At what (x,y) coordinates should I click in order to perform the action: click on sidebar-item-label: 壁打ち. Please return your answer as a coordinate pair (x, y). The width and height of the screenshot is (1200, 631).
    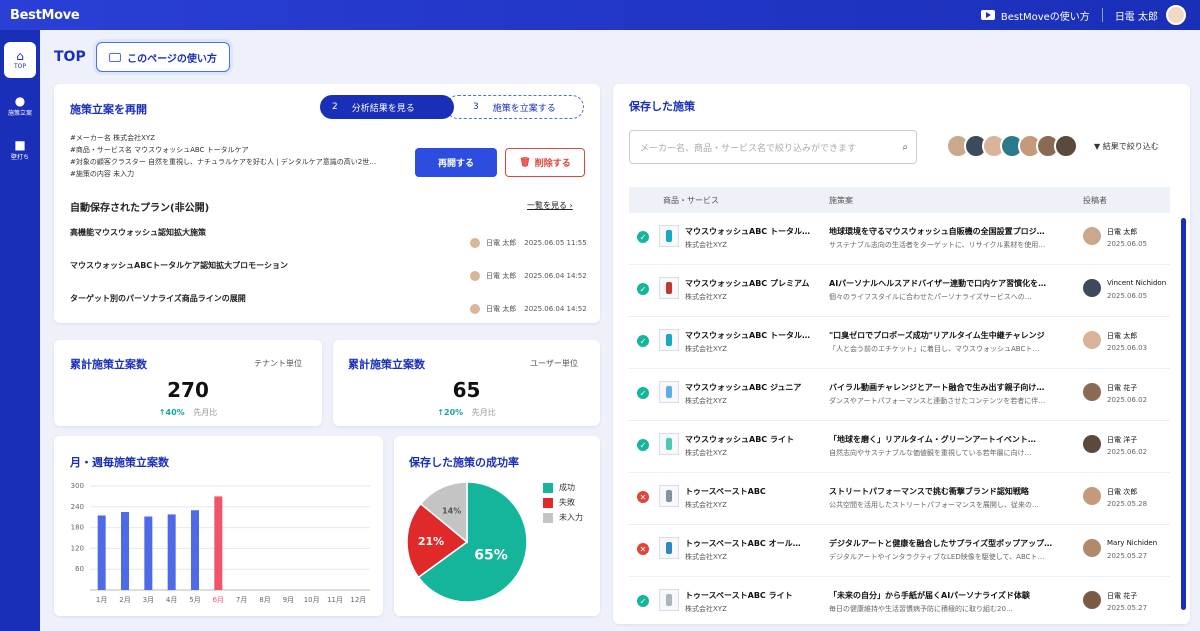
    Looking at the image, I should click on (19, 157).